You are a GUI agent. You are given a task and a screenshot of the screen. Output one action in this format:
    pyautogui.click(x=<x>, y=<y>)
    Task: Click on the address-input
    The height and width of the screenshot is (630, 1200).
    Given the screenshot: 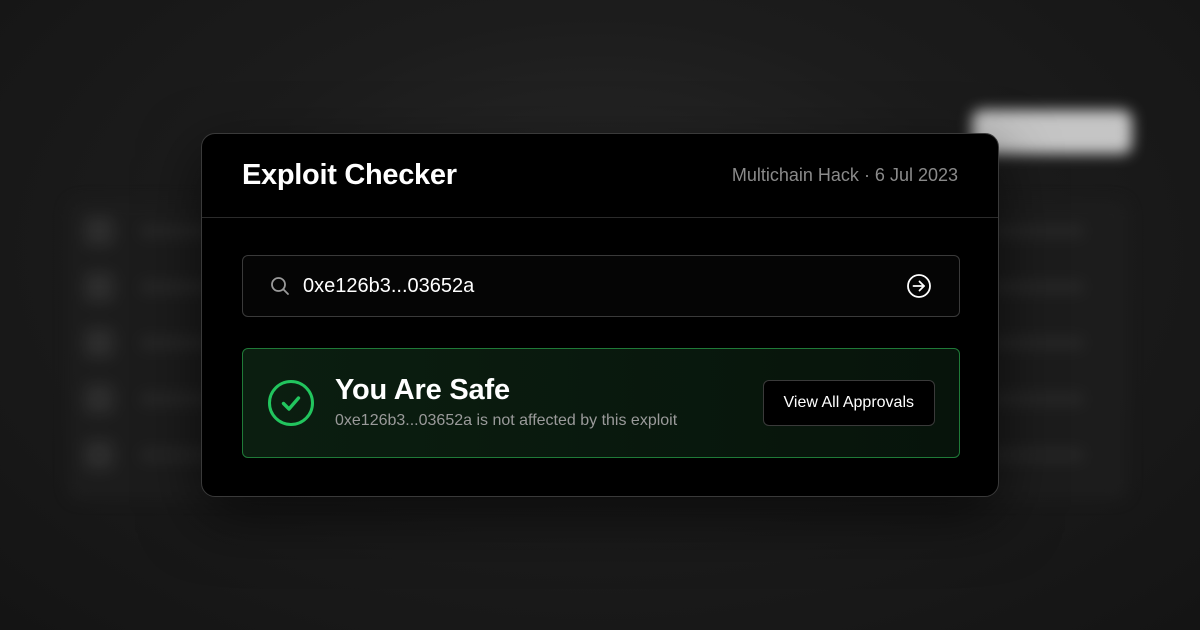 What is the action you would take?
    pyautogui.click(x=604, y=286)
    